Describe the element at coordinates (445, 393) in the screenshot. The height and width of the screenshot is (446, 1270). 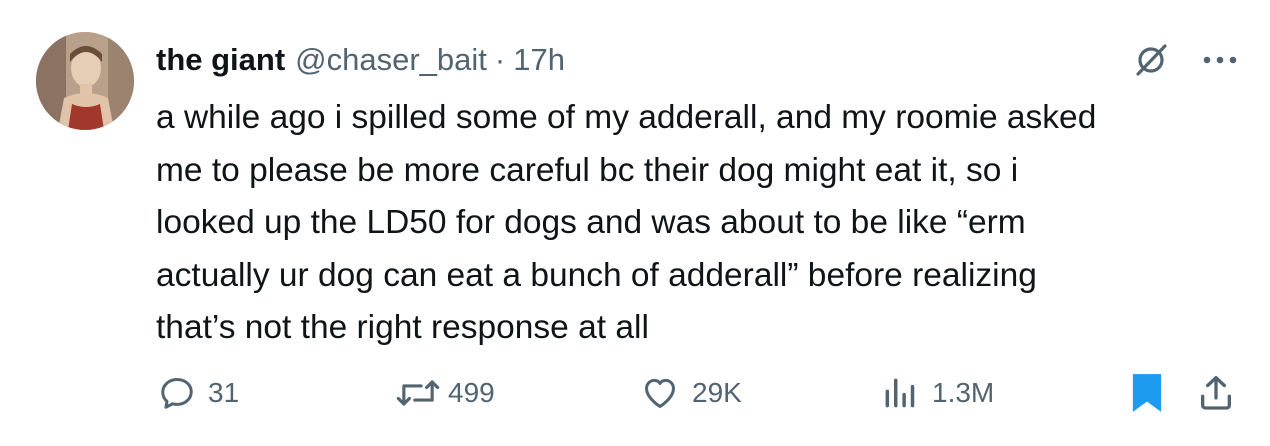
I see `repost-button: 499` at that location.